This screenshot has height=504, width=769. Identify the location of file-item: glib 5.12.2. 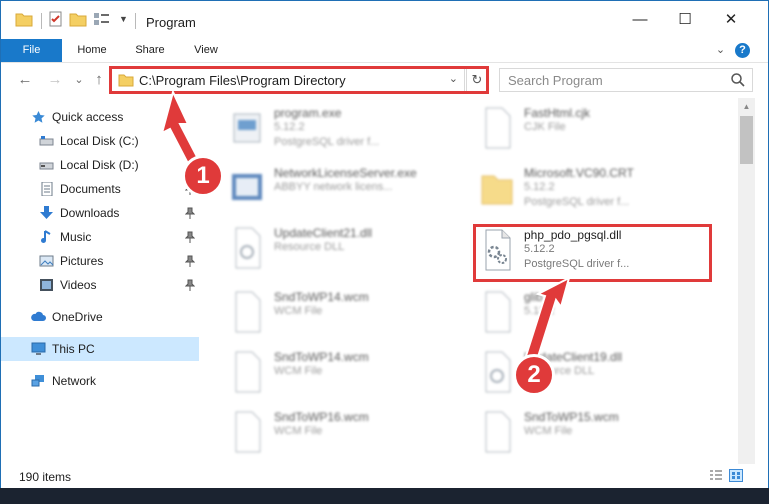
(578, 312).